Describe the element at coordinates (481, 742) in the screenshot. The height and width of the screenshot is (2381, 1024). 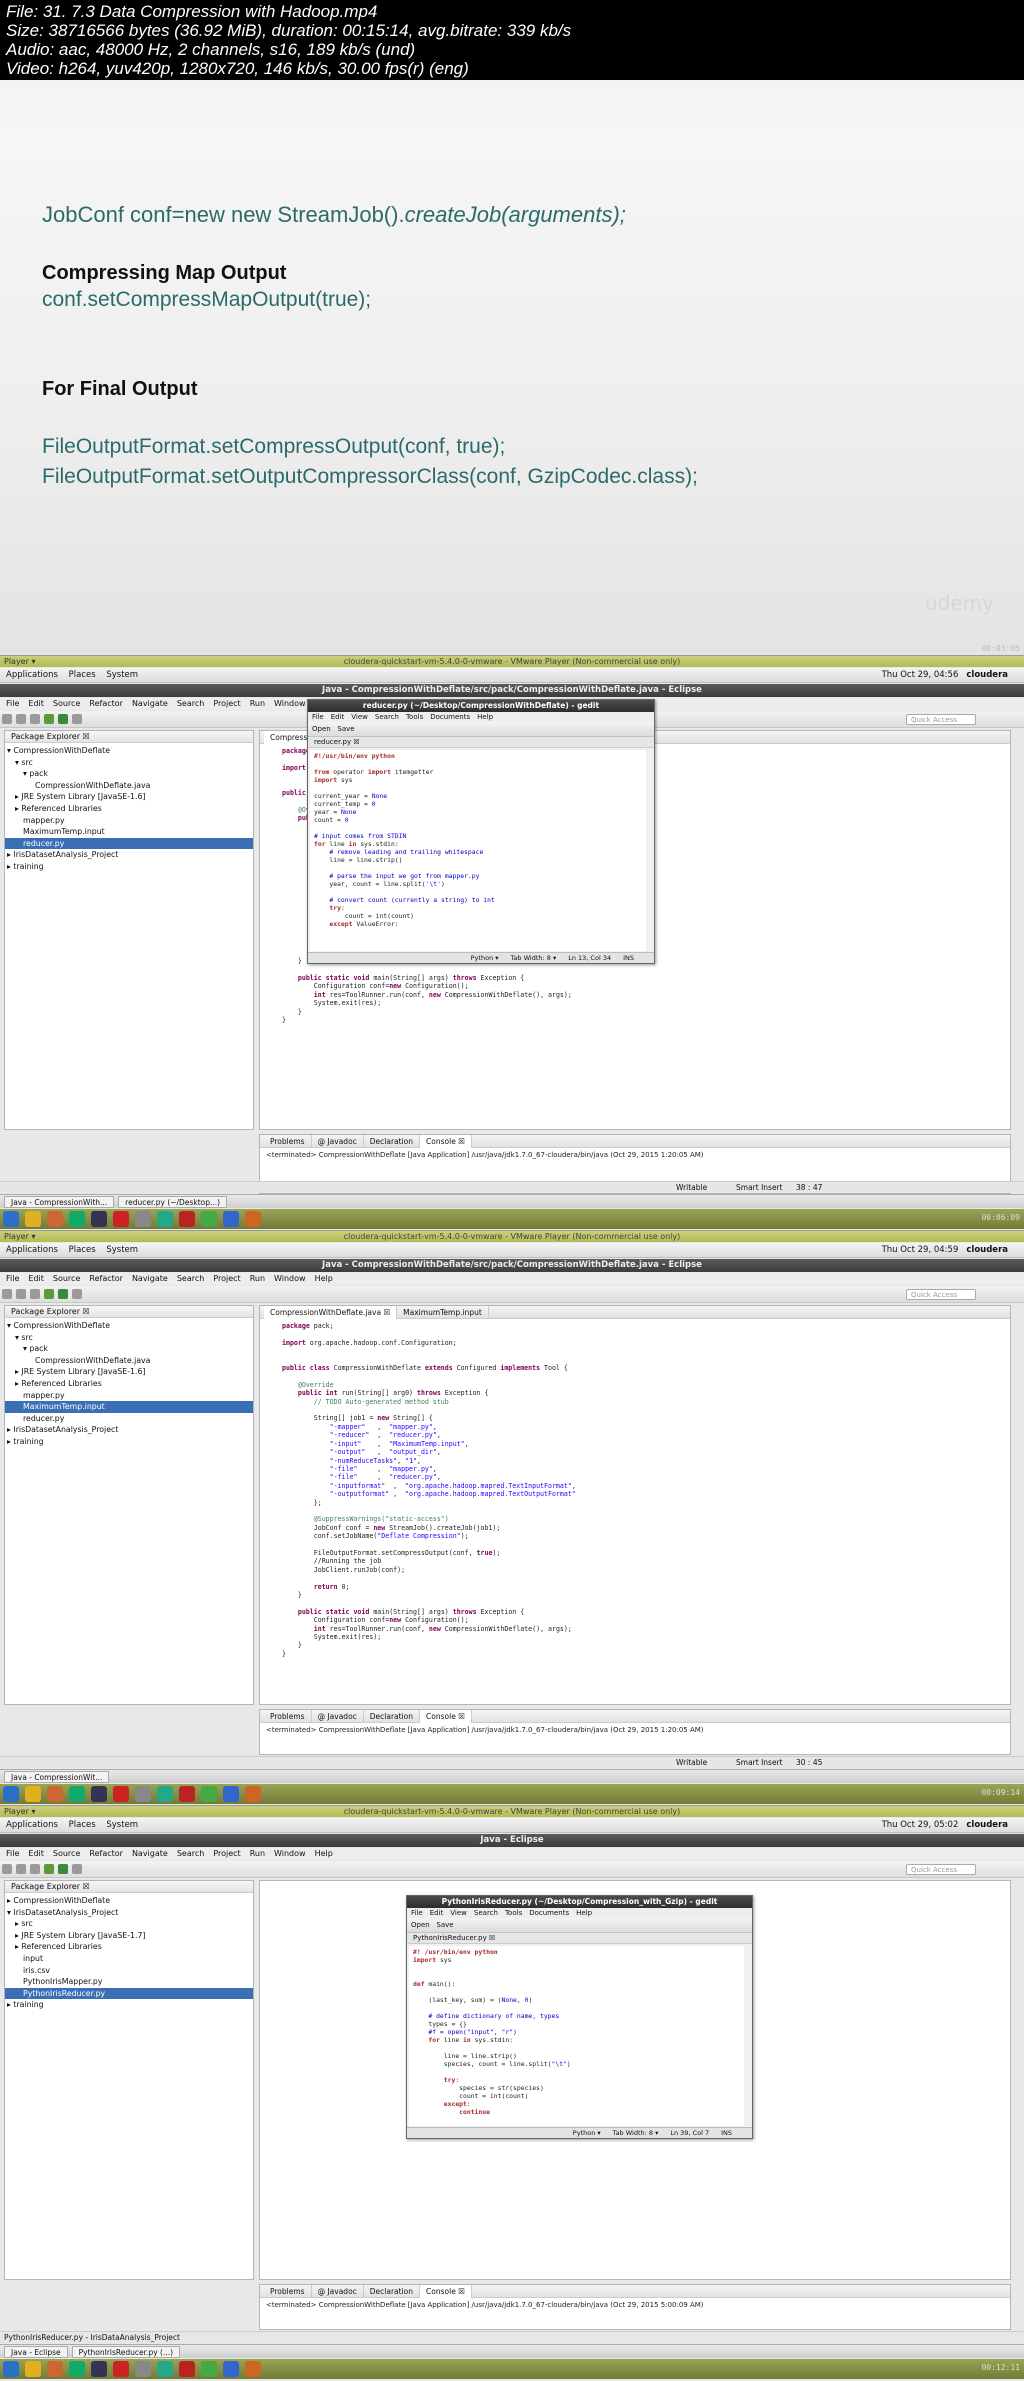
I see `gedit-file-tab: reducer.py ☒` at that location.